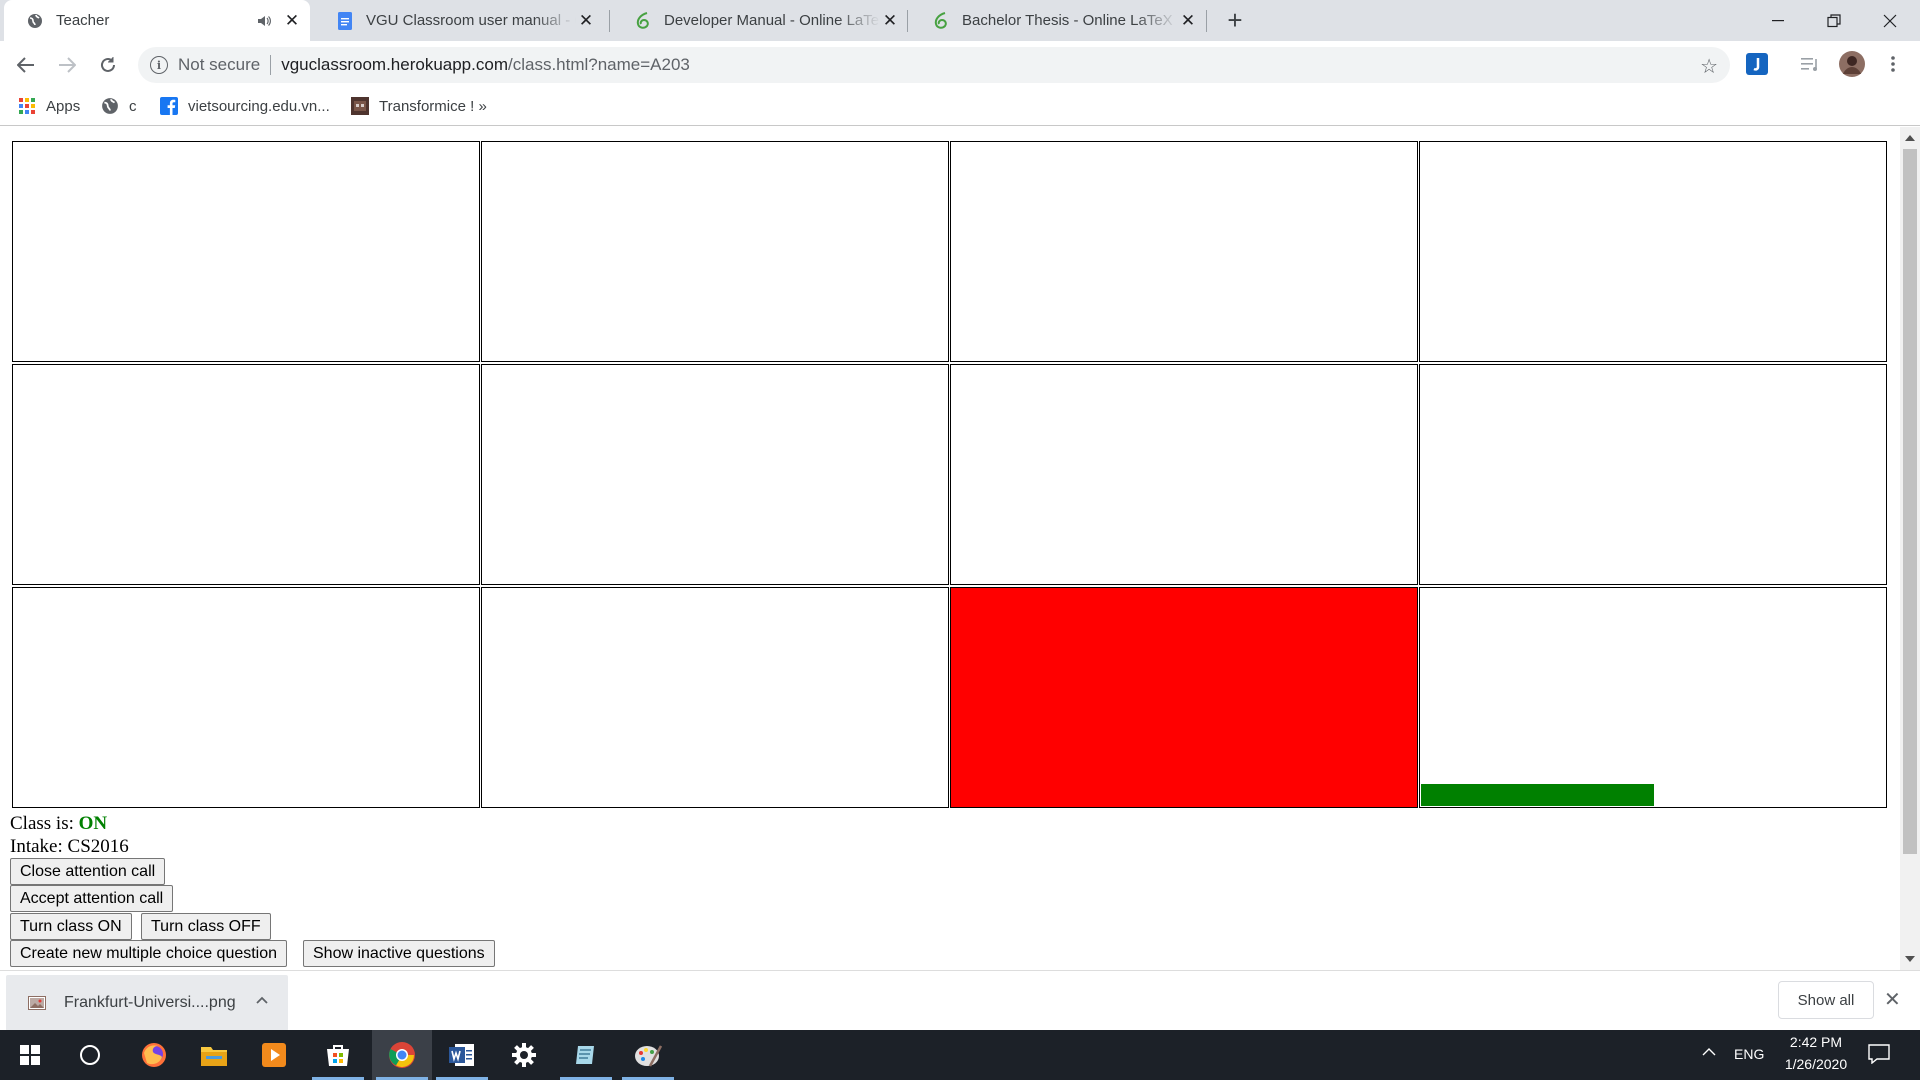 Image resolution: width=1920 pixels, height=1080 pixels. I want to click on intake-info: Intake: CS2016, so click(69, 847).